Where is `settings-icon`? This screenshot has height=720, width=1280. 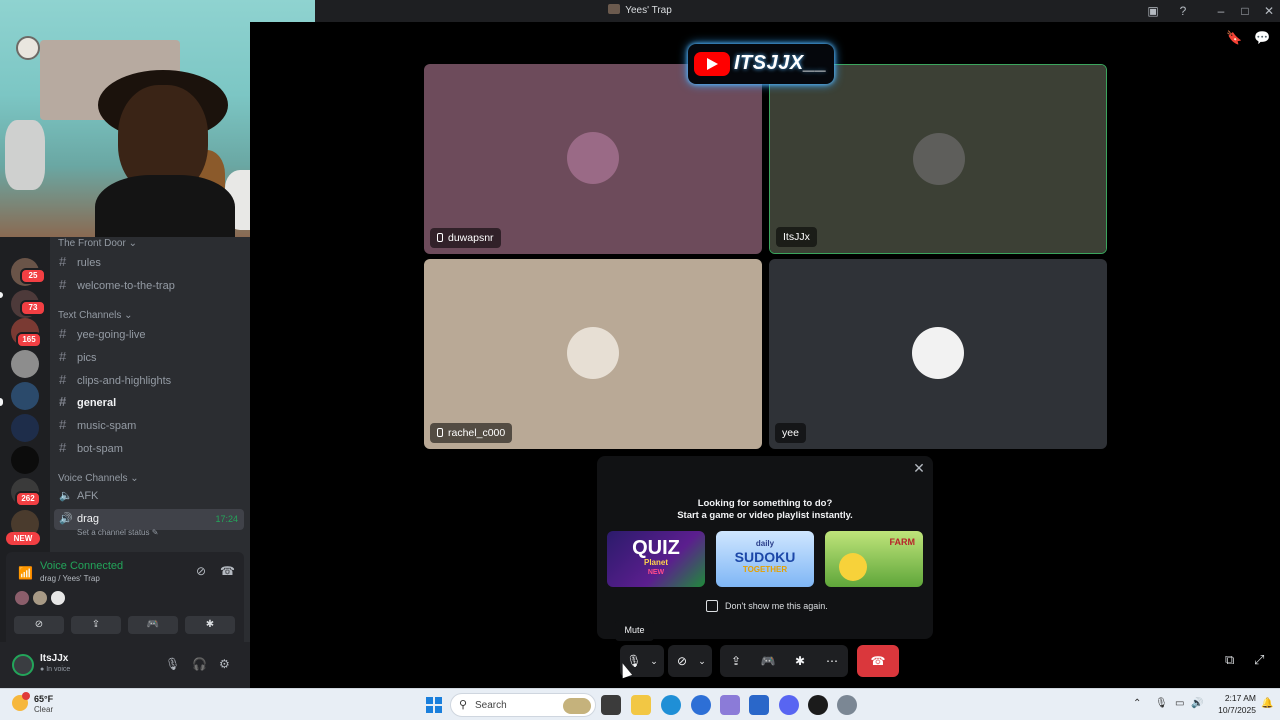
settings-icon is located at coordinates (847, 705).